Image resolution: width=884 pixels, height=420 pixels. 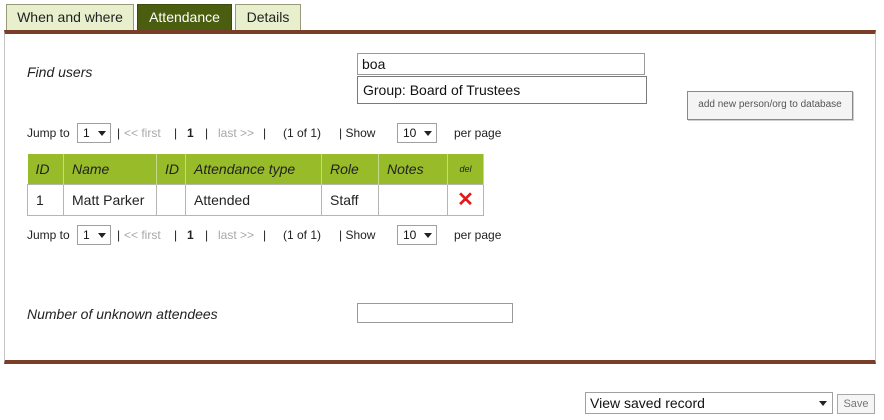 I want to click on add-person-button: add new person/org to database, so click(x=770, y=105).